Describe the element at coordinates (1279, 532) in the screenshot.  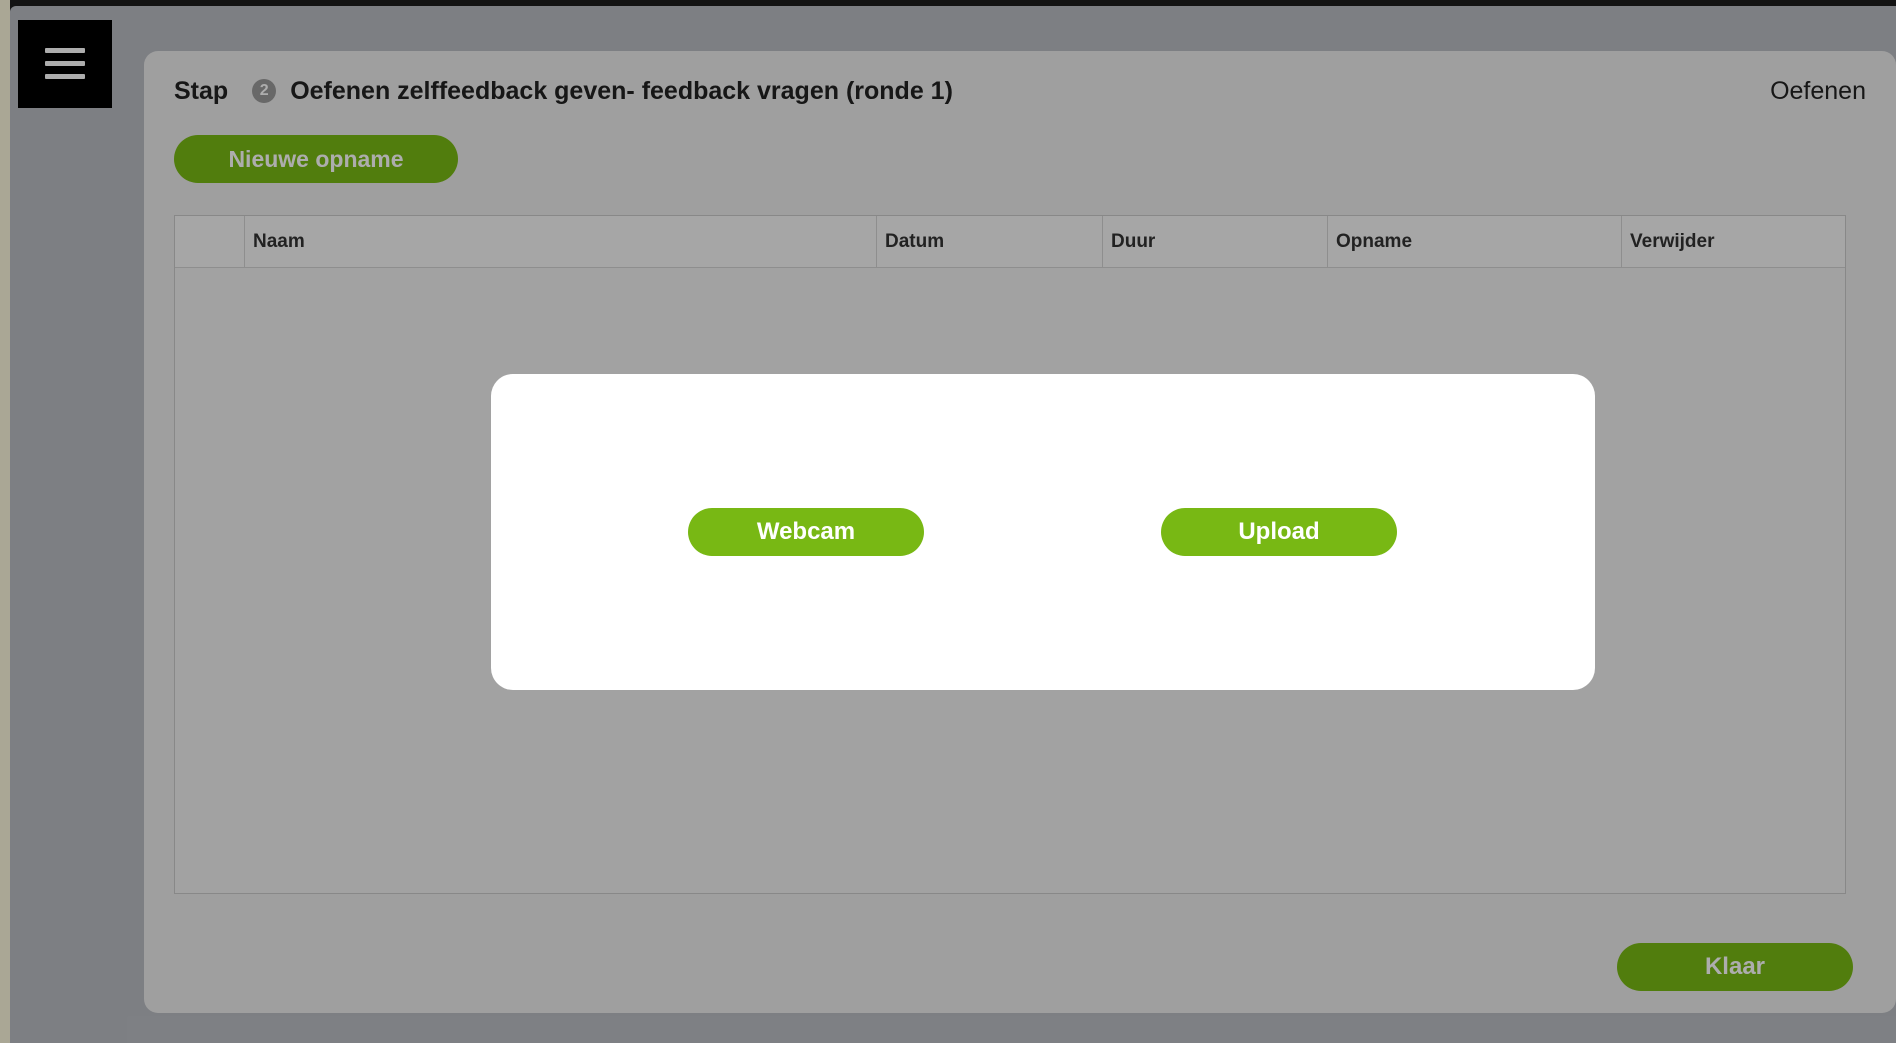
I see `upload-button: Upload` at that location.